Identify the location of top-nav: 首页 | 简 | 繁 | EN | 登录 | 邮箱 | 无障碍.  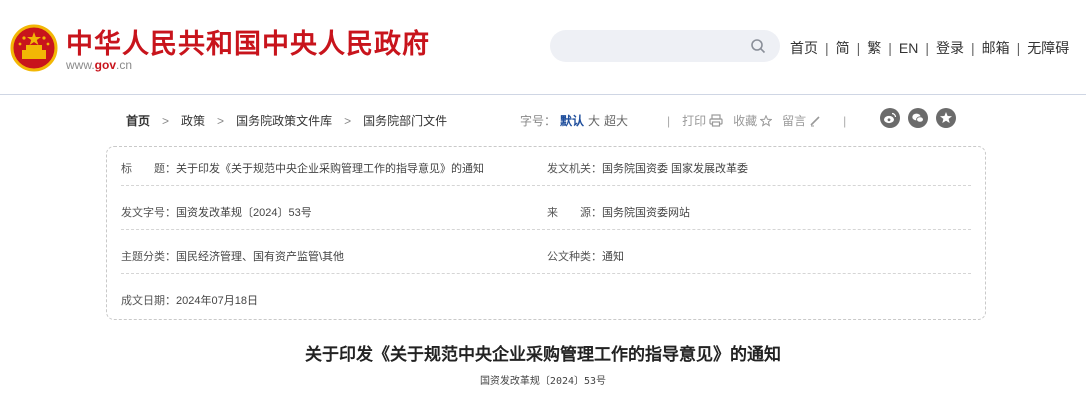
(929, 48).